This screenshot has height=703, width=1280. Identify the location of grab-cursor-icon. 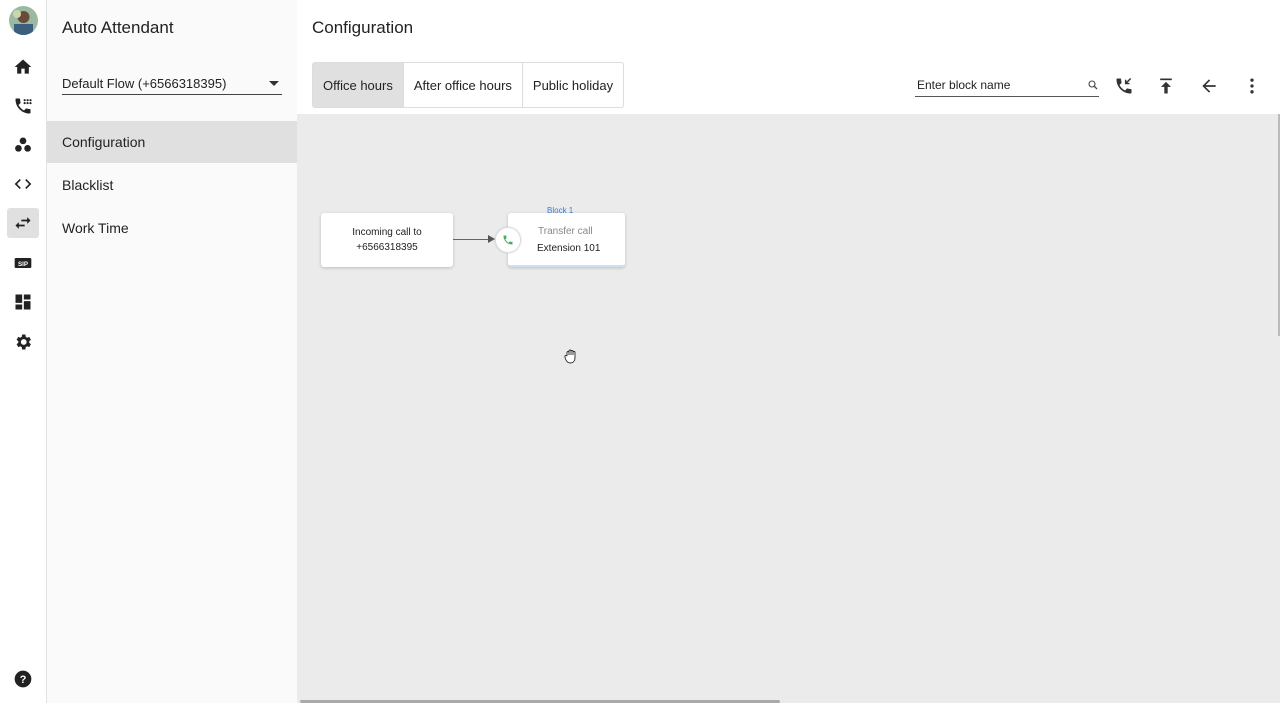
(571, 356).